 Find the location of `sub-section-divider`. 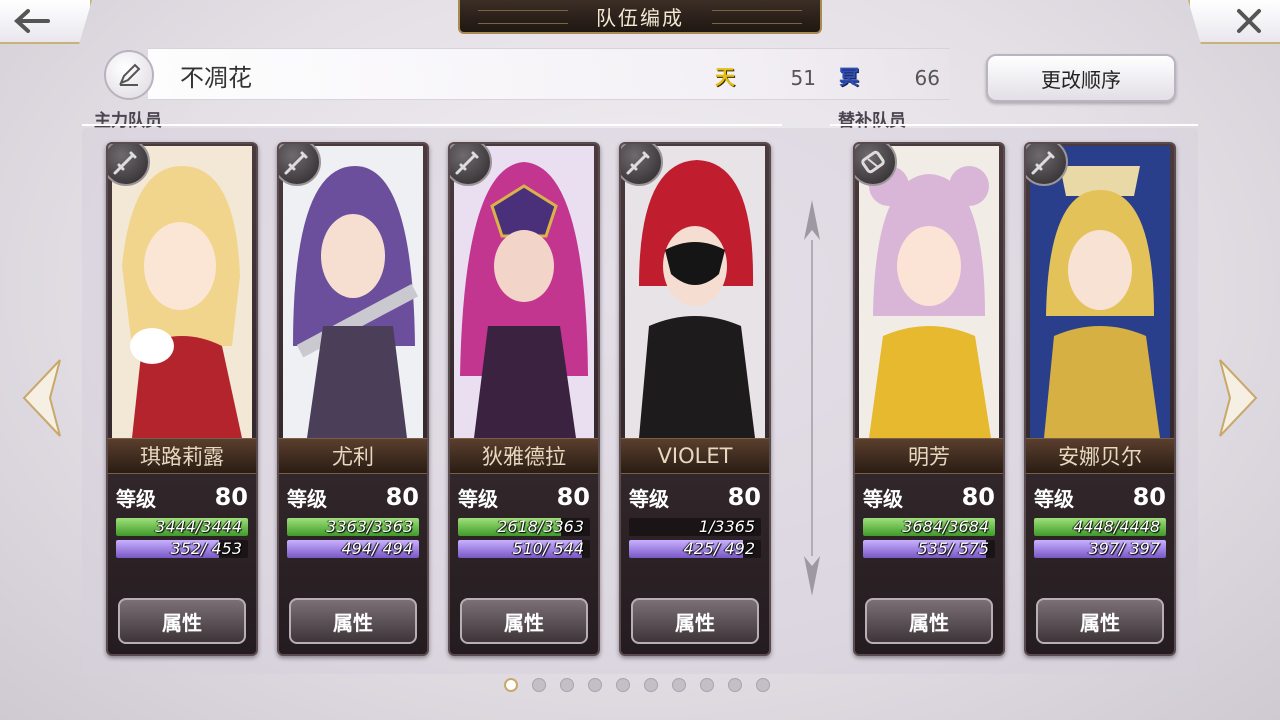

sub-section-divider is located at coordinates (1014, 125).